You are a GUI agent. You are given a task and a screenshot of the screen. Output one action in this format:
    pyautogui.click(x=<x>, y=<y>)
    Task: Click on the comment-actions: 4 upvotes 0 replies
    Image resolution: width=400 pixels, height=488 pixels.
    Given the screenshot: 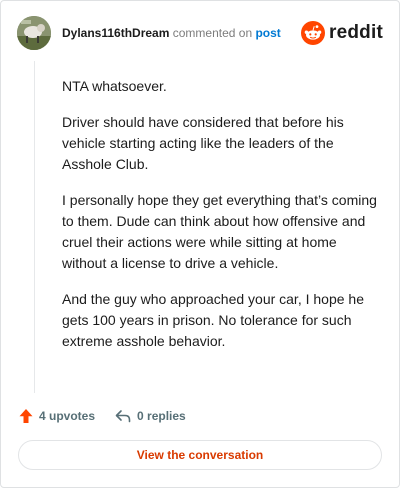 What is the action you would take?
    pyautogui.click(x=102, y=416)
    